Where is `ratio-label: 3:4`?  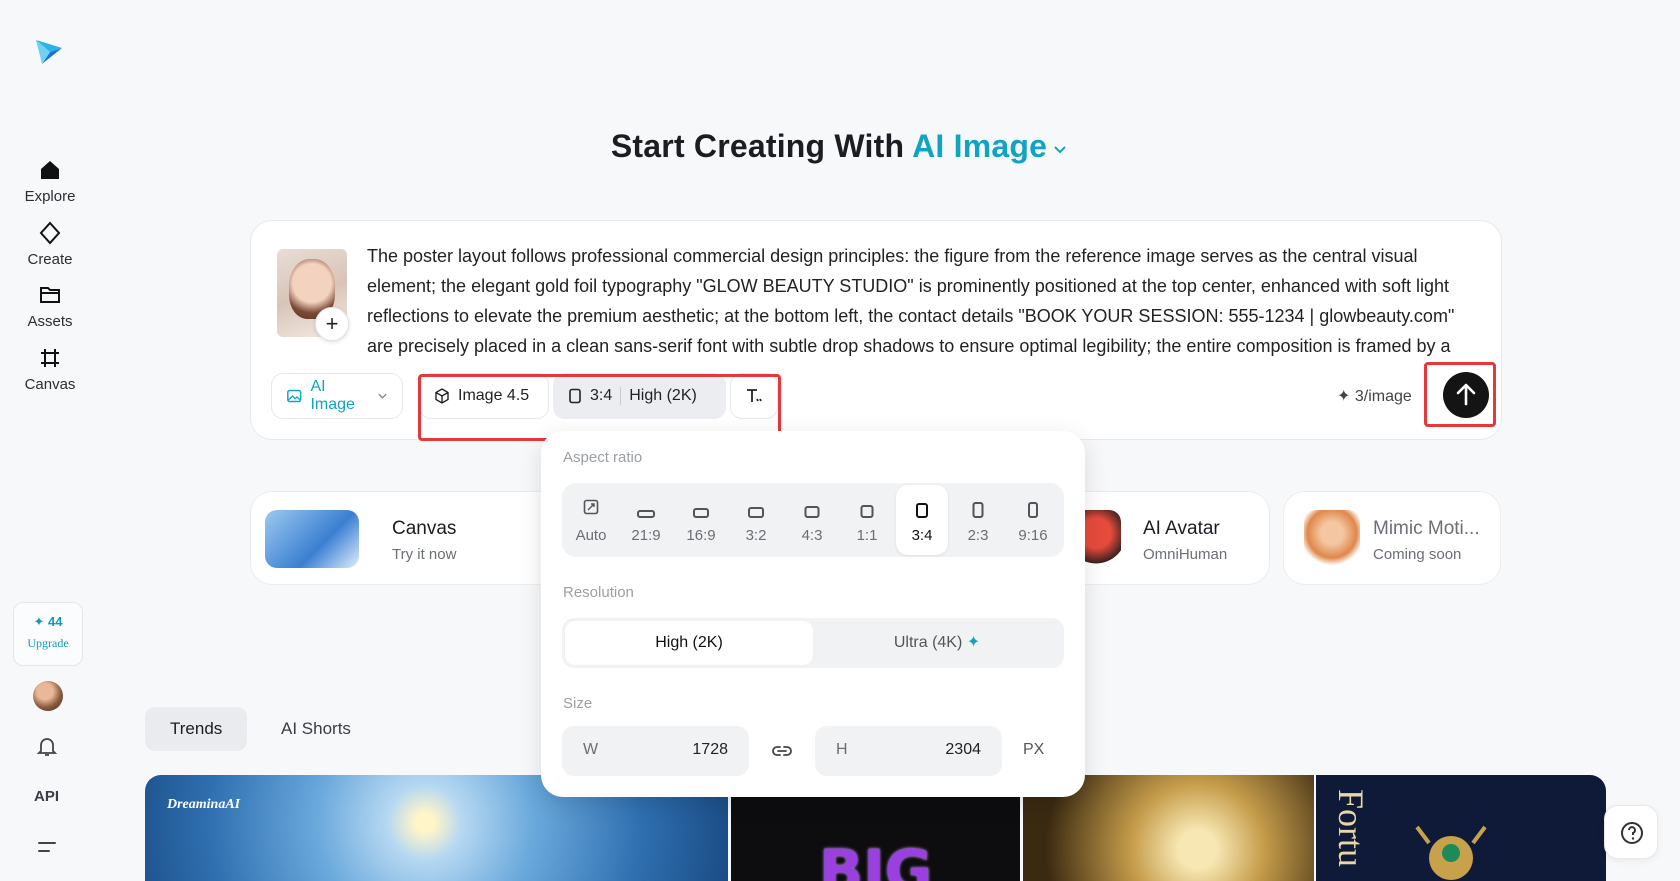 ratio-label: 3:4 is located at coordinates (922, 535).